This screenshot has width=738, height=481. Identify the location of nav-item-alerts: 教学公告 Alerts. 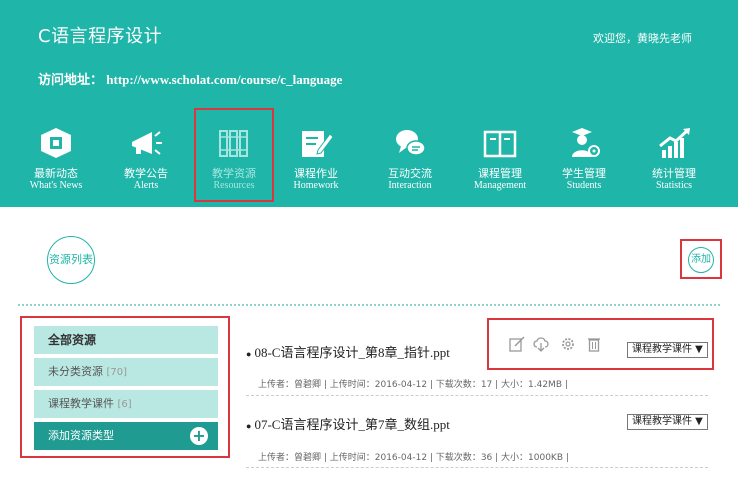
(146, 161).